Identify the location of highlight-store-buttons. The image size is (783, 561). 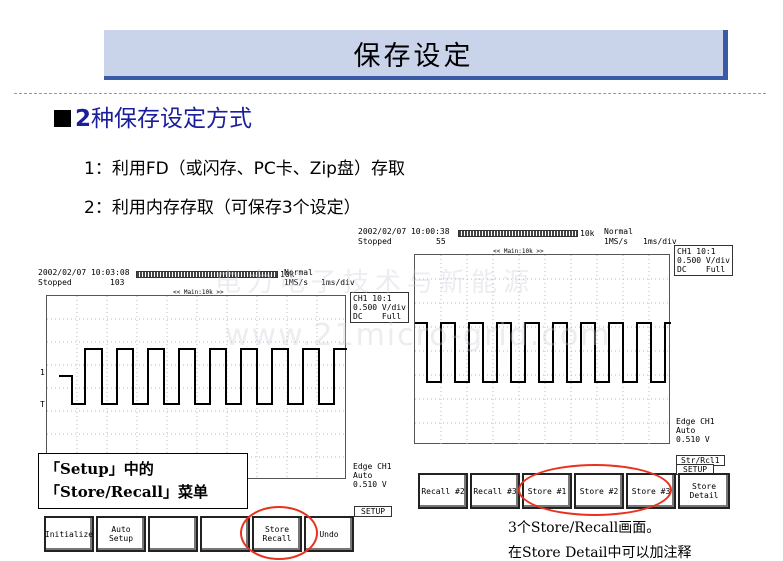
(595, 490).